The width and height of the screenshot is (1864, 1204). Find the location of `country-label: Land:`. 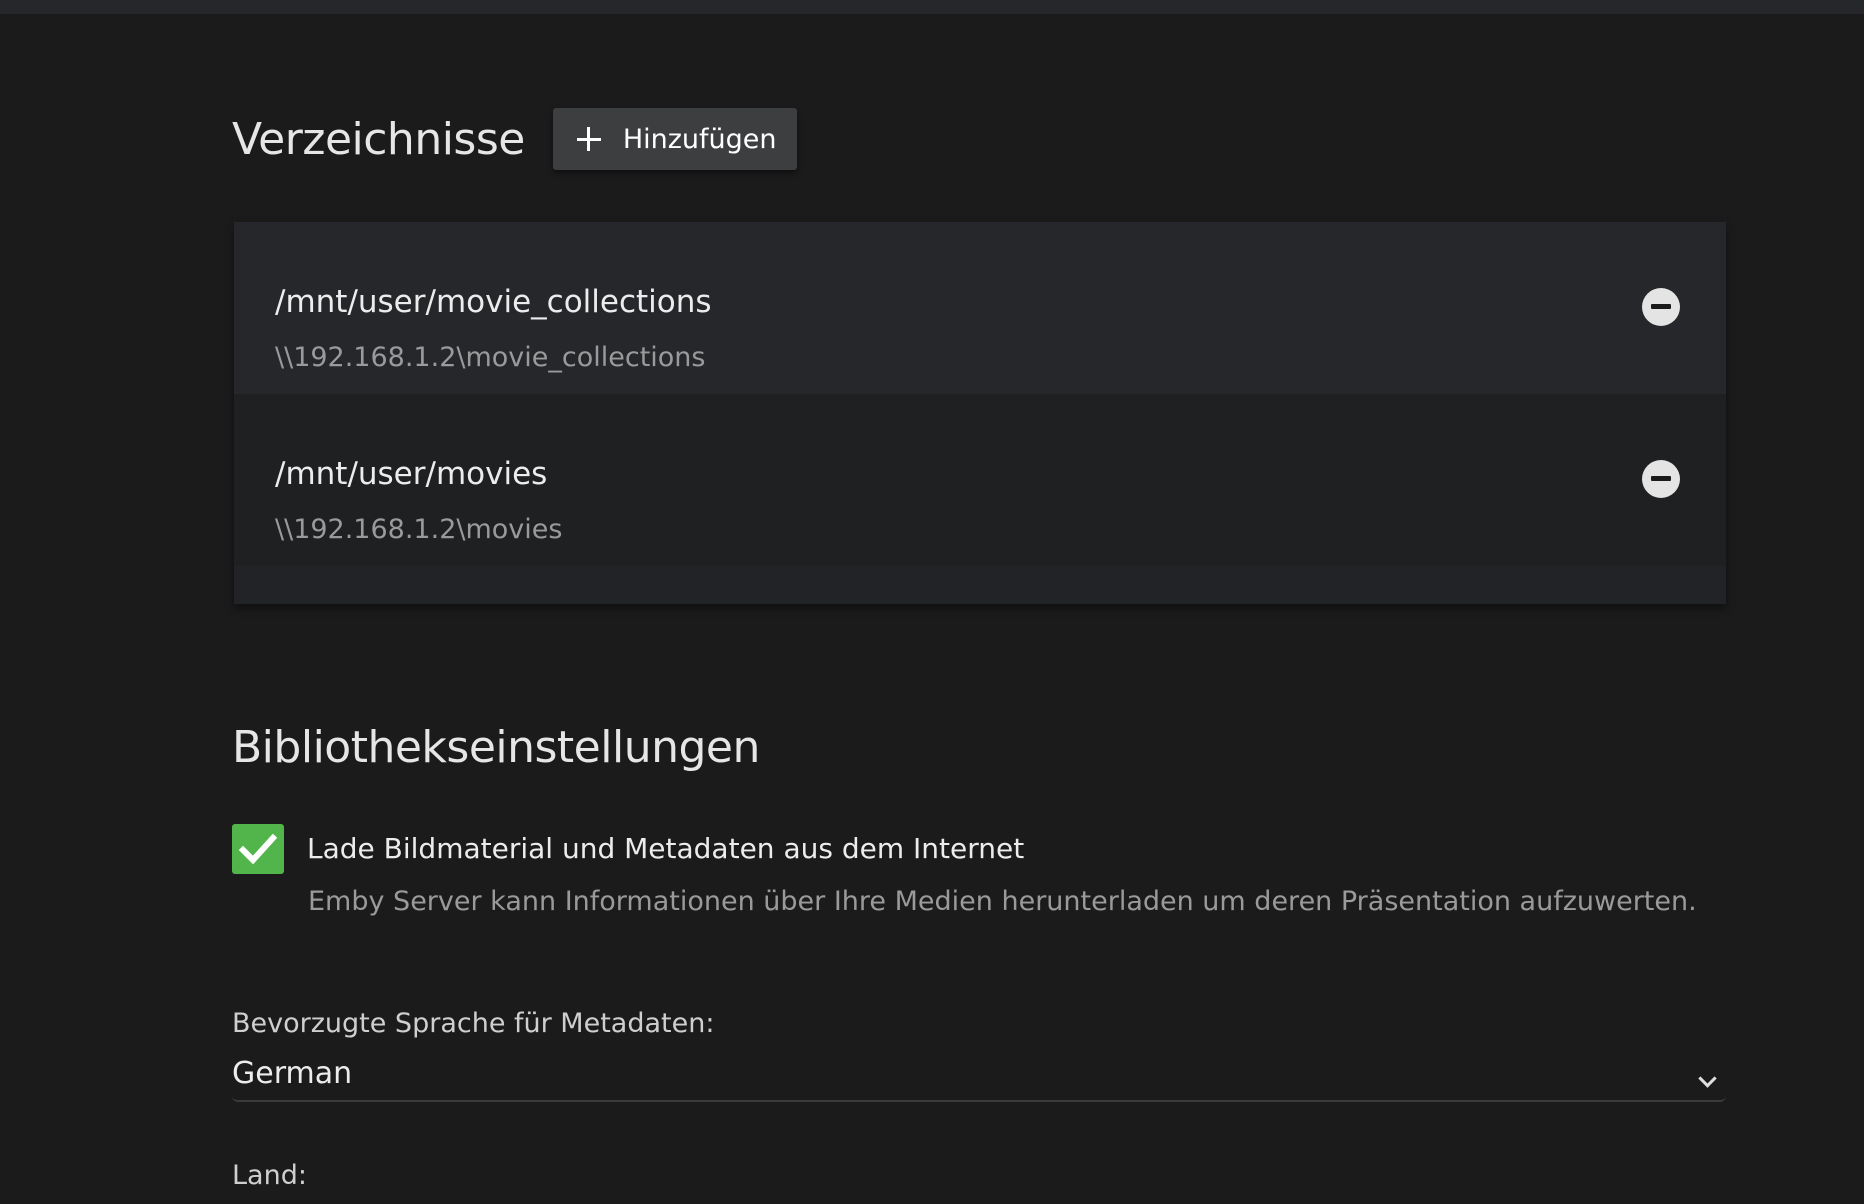

country-label: Land: is located at coordinates (269, 1175).